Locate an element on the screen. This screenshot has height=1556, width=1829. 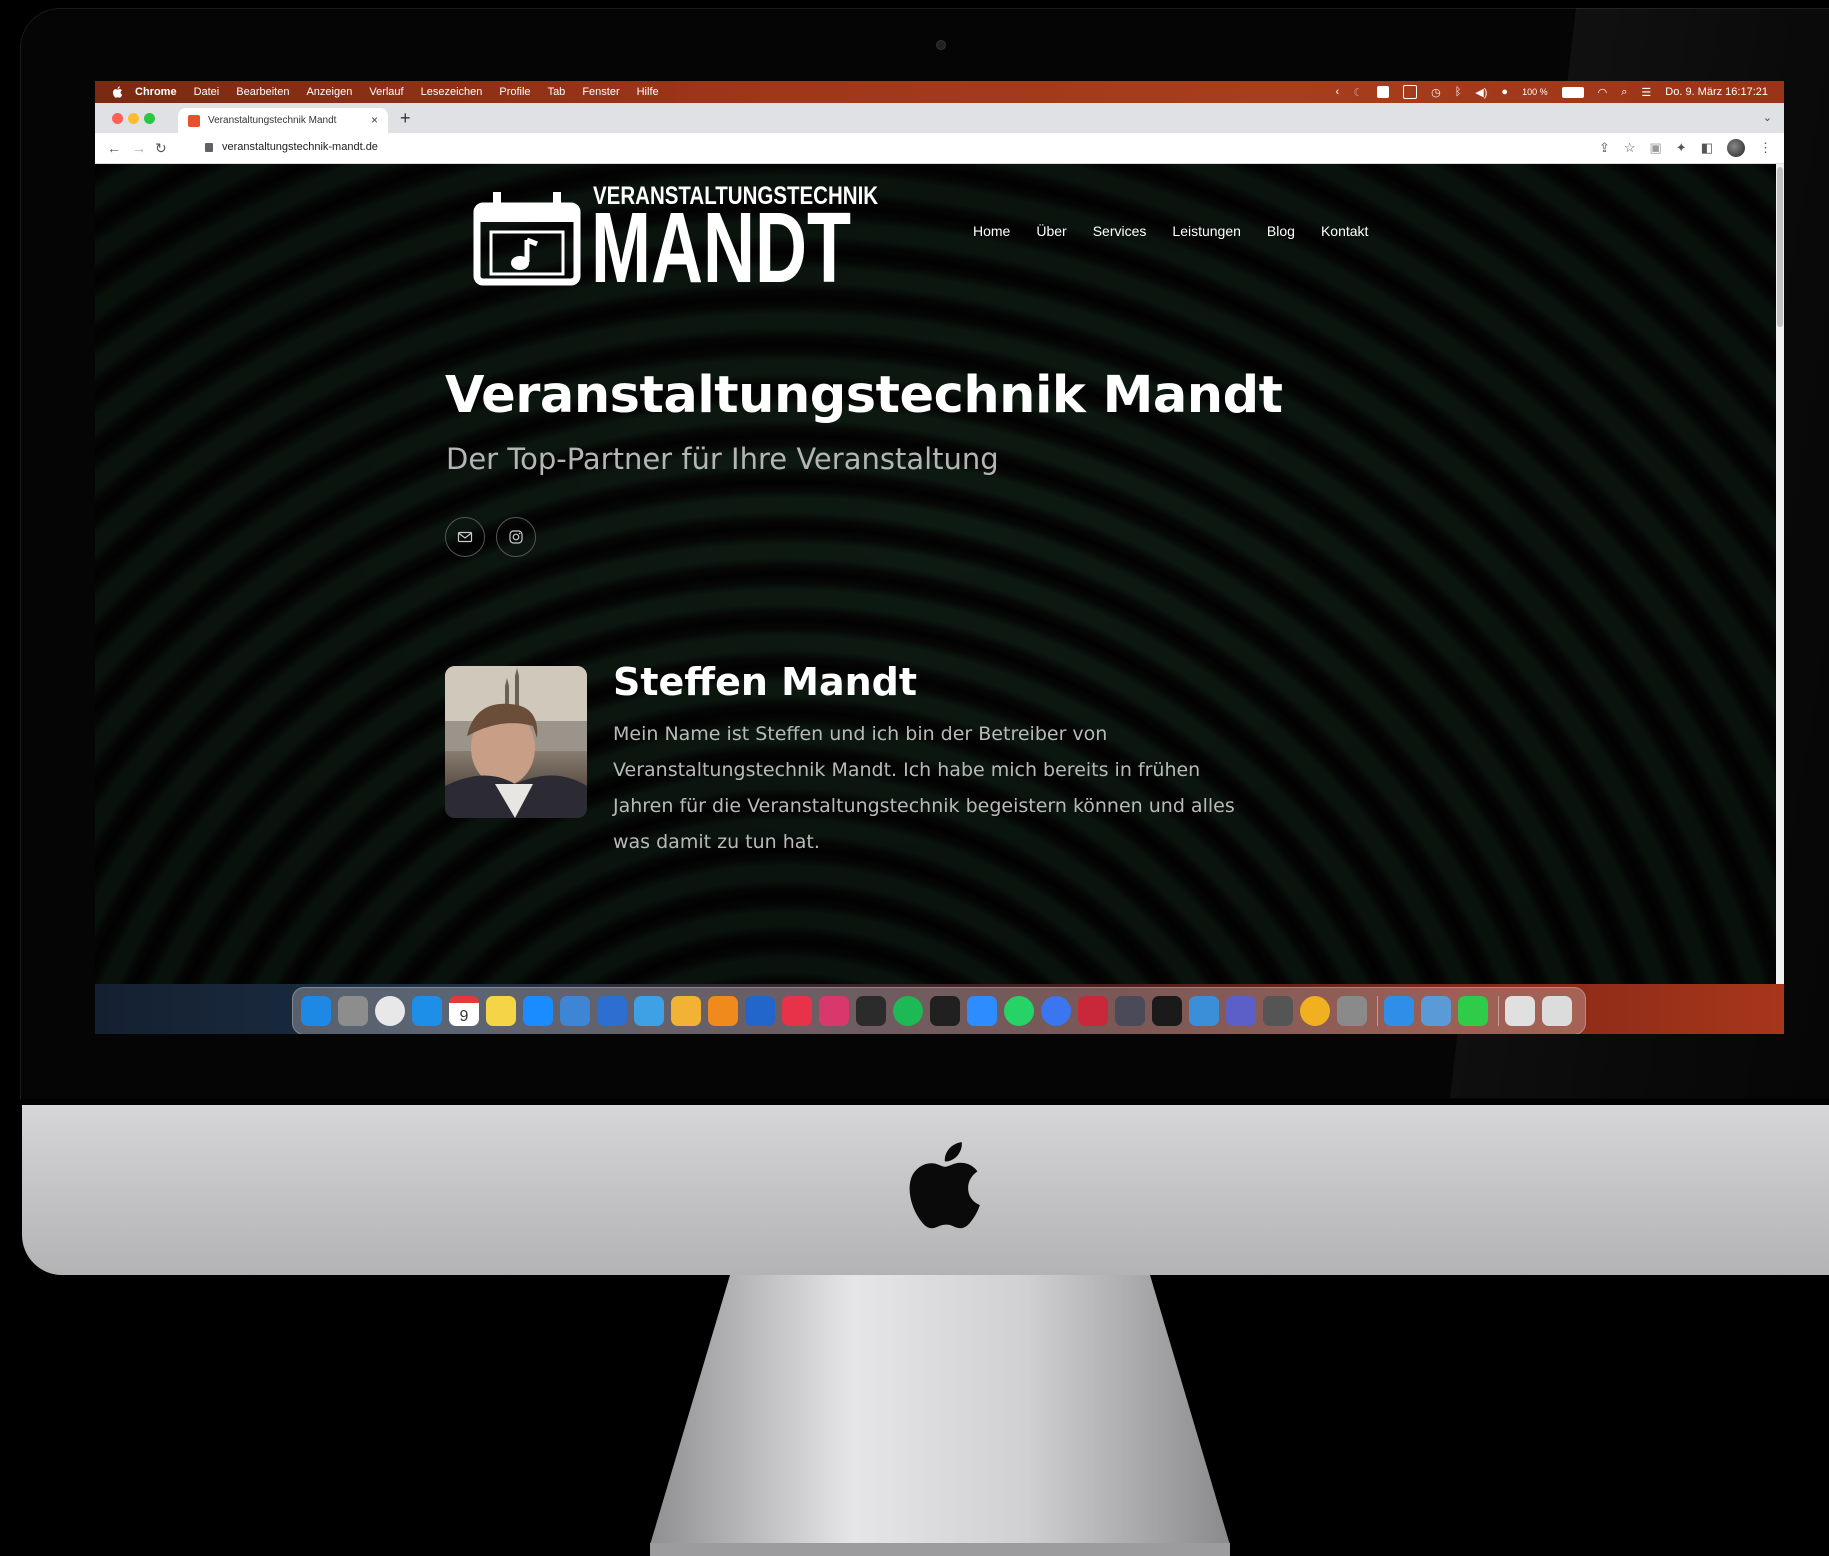
scrollbar-thumb is located at coordinates (1780, 247).